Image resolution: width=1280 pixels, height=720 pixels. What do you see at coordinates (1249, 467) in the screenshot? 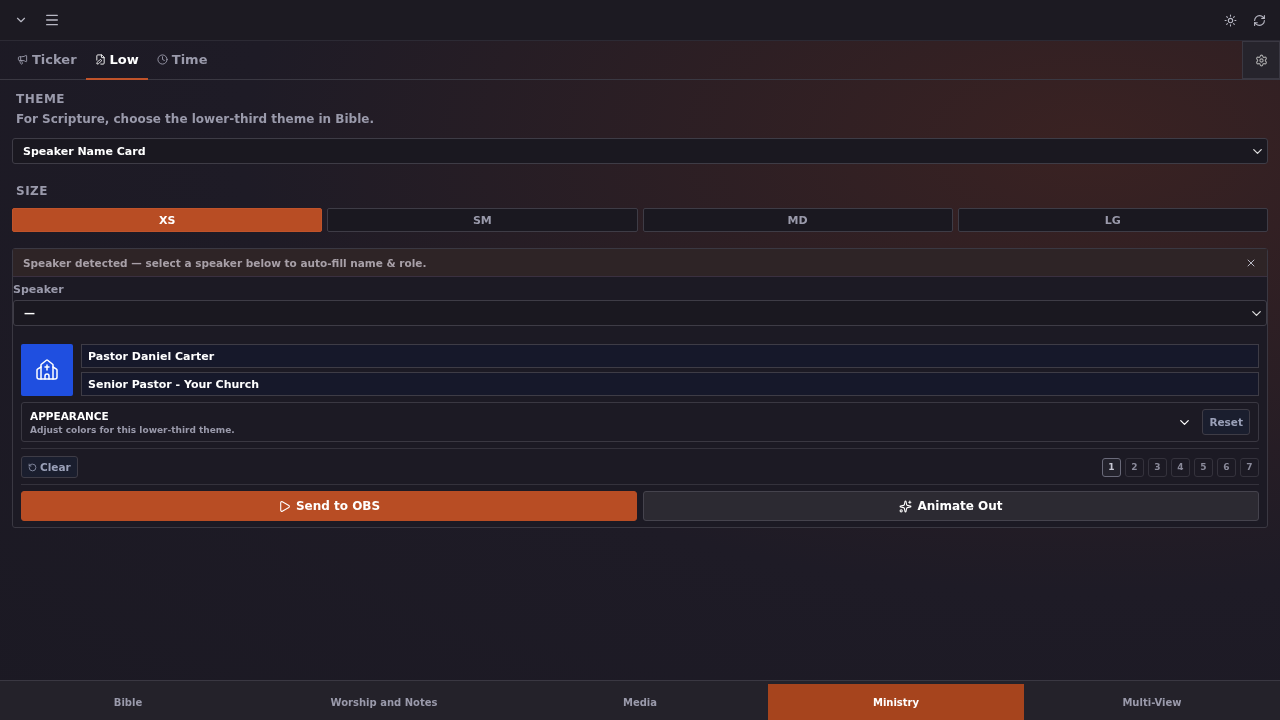
I see `page-button: 7` at bounding box center [1249, 467].